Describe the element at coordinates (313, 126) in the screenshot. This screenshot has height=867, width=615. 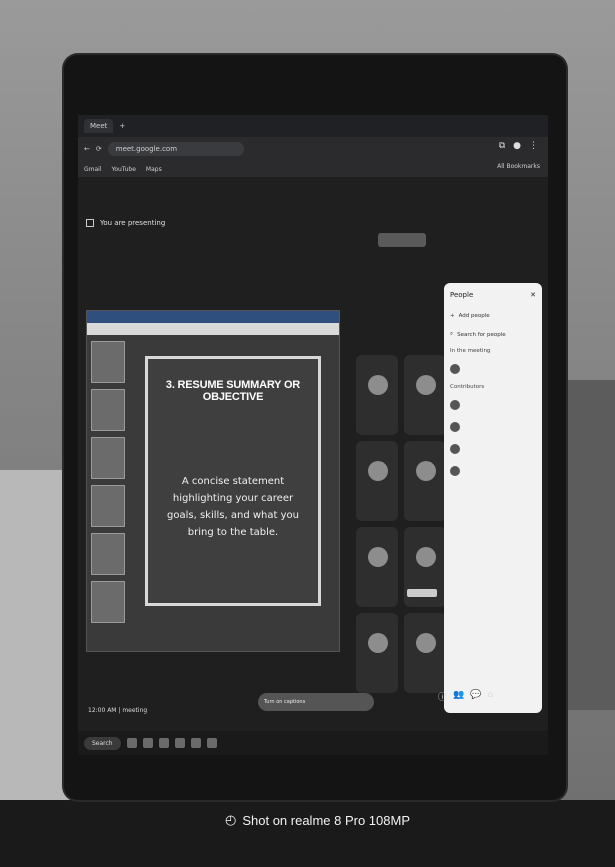
I see `browser-tab-bar: Meet +` at that location.